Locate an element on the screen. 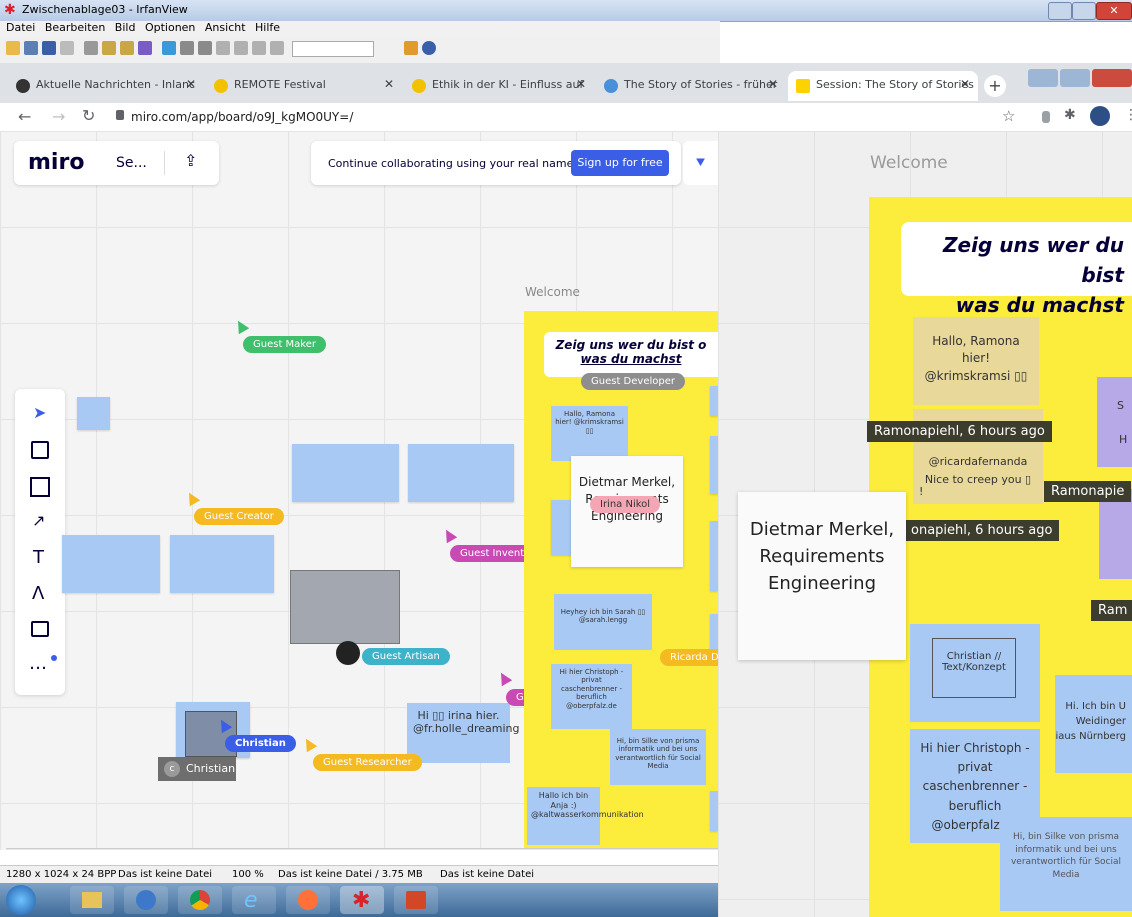 The width and height of the screenshot is (1132, 917). open-icon is located at coordinates (13, 48).